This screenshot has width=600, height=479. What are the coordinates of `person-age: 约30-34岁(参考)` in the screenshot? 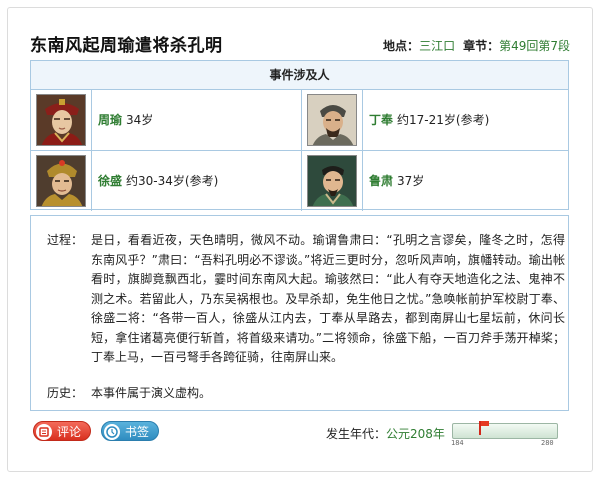 It's located at (172, 181).